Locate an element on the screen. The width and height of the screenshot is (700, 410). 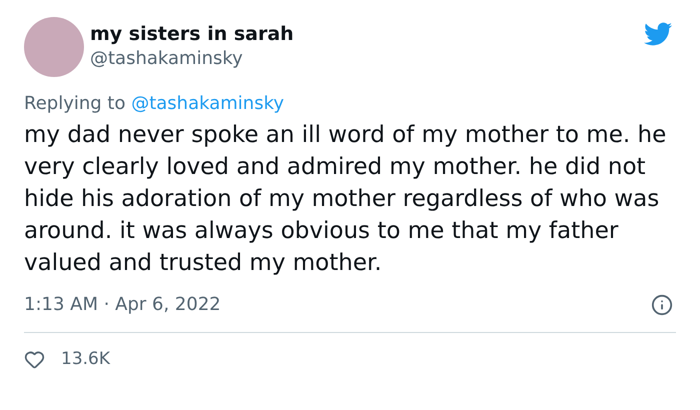
replying-to-text: Replying to @tashakaminsky is located at coordinates (155, 104).